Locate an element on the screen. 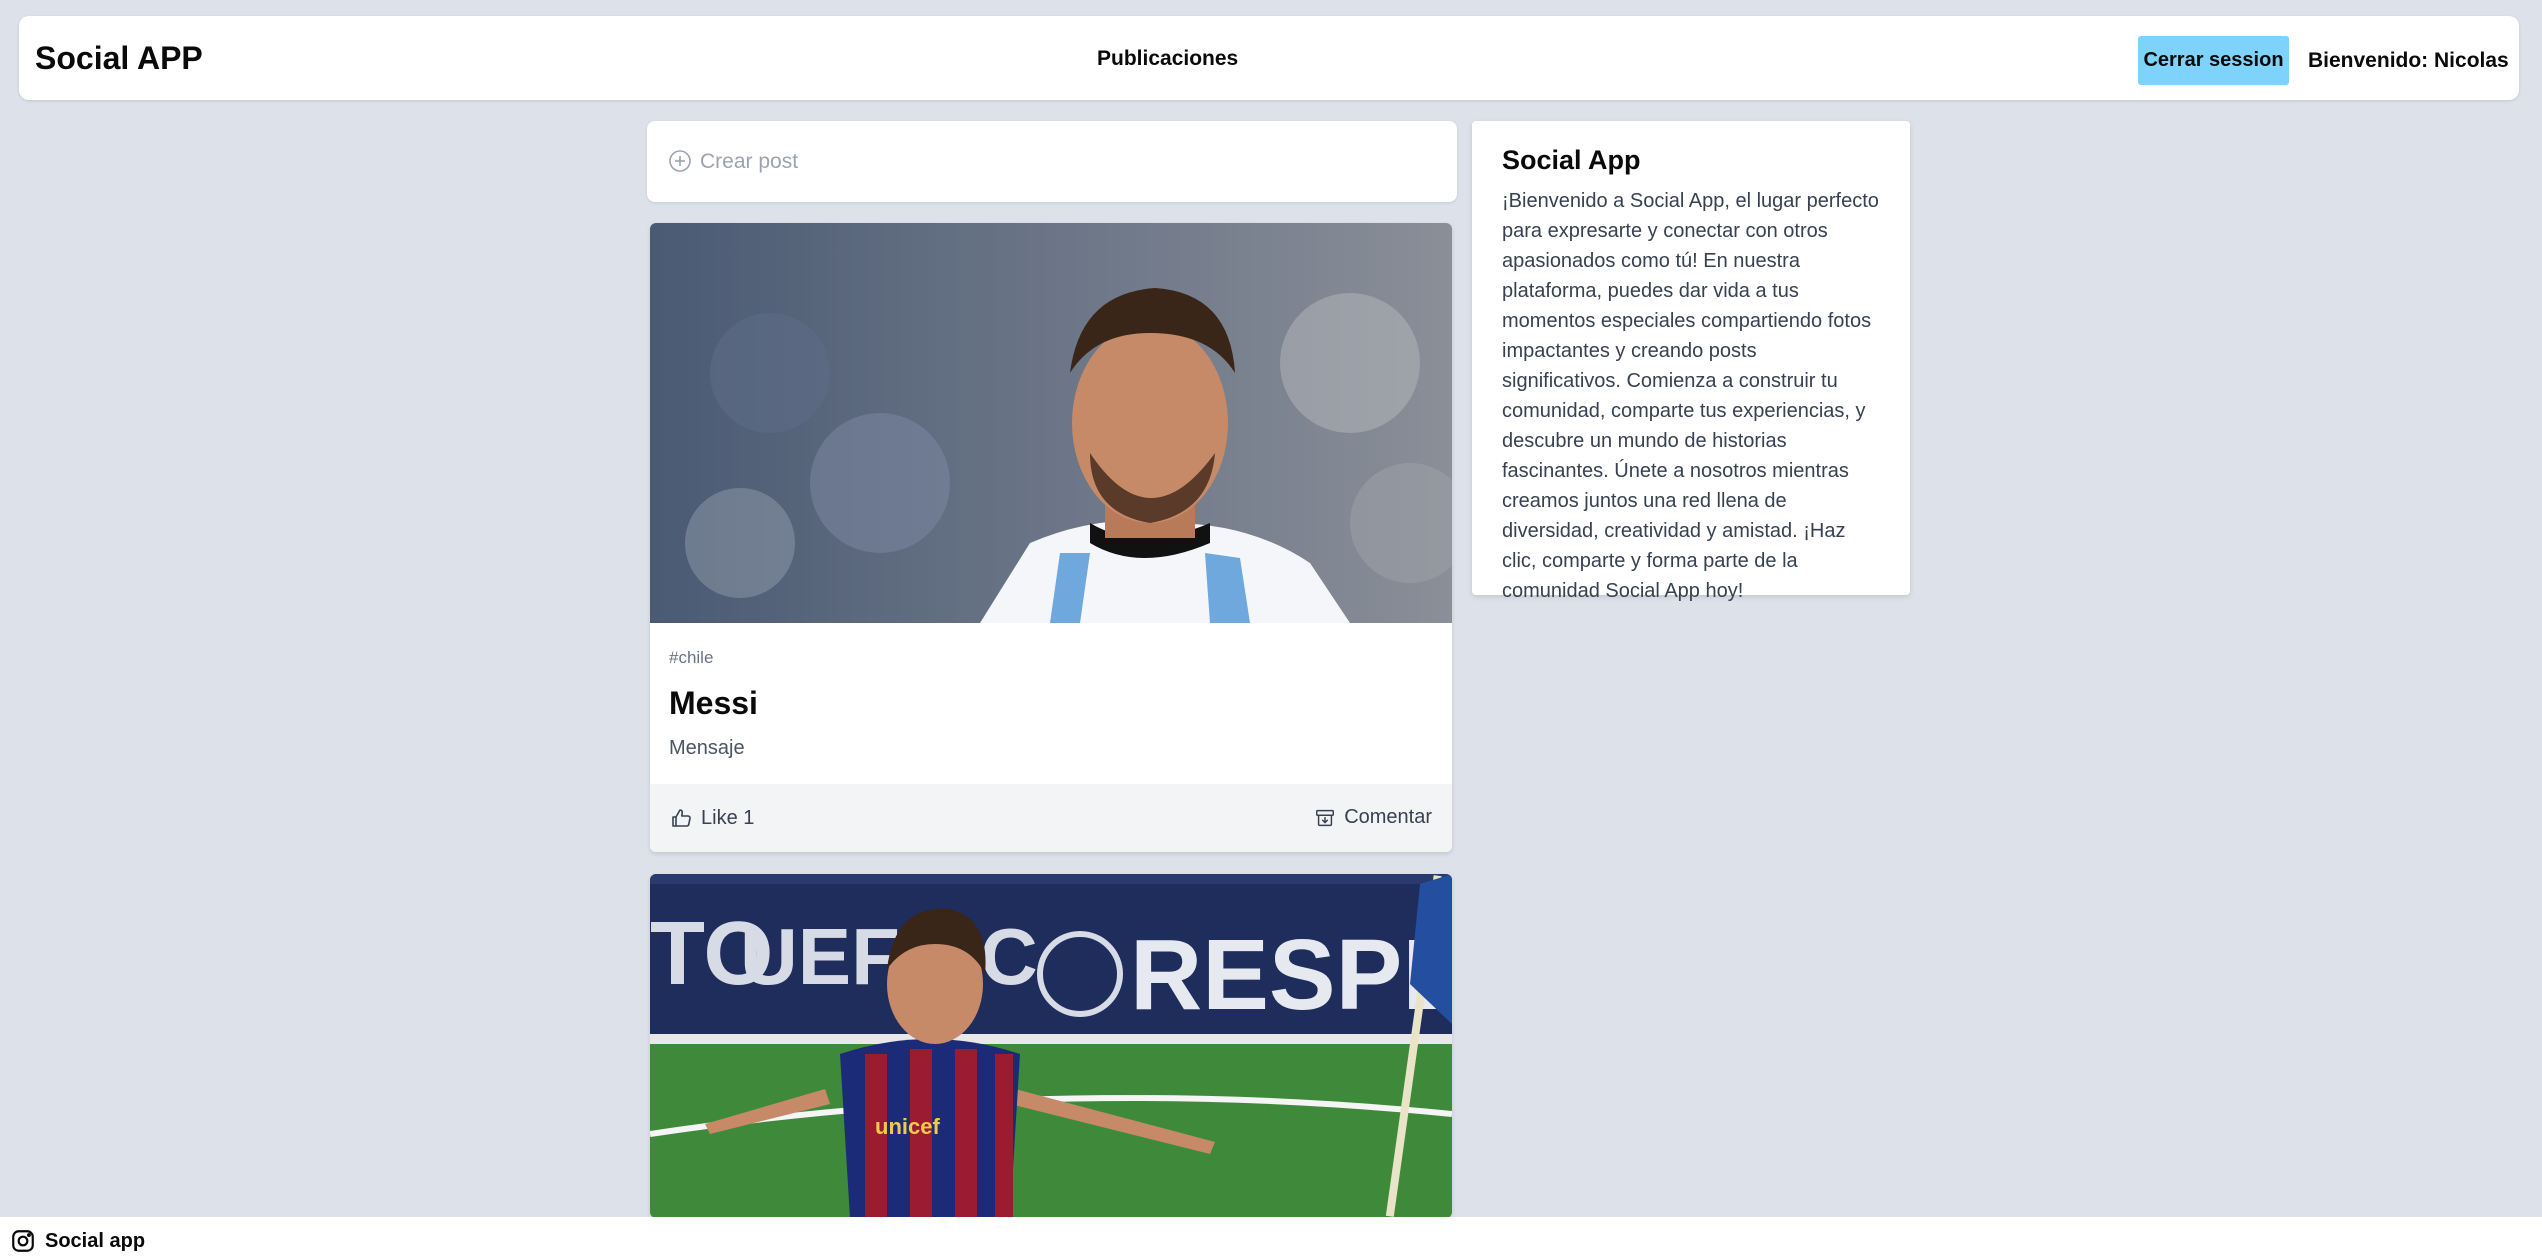 This screenshot has height=1260, width=2542. create-post-input: Crear post is located at coordinates (1052, 161).